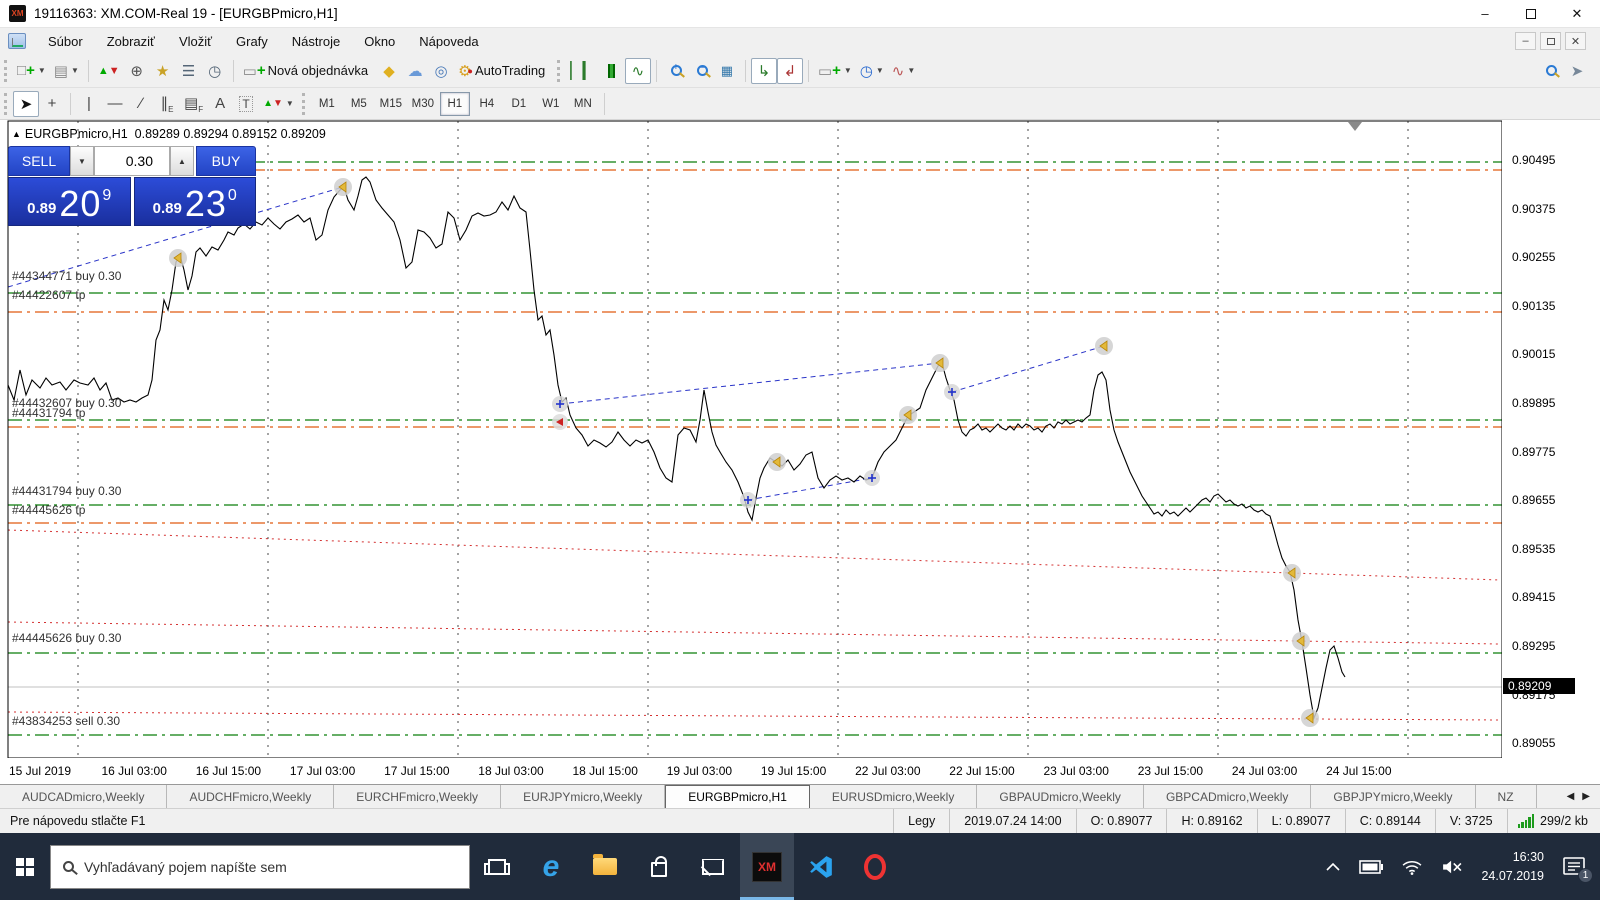 The image size is (1600, 900). I want to click on buy-button: BUY, so click(226, 161).